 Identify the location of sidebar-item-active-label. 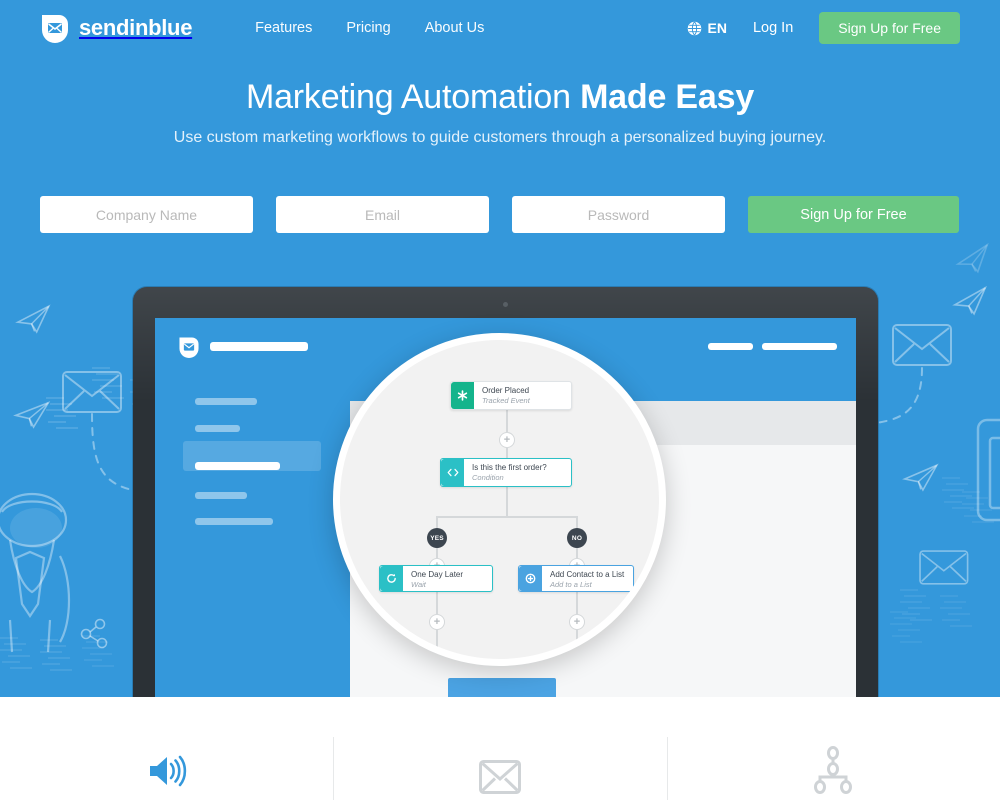
(237, 466).